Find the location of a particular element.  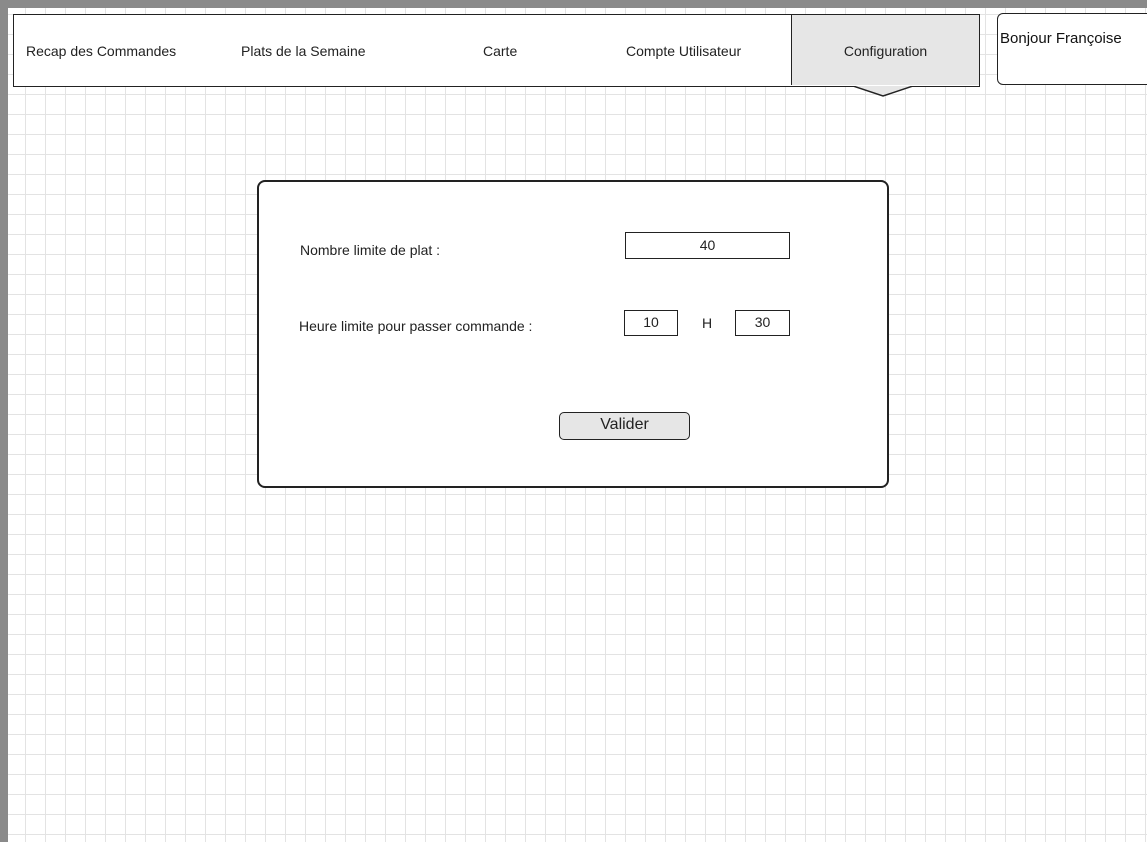

dish-limit-input: 40 is located at coordinates (707, 245).